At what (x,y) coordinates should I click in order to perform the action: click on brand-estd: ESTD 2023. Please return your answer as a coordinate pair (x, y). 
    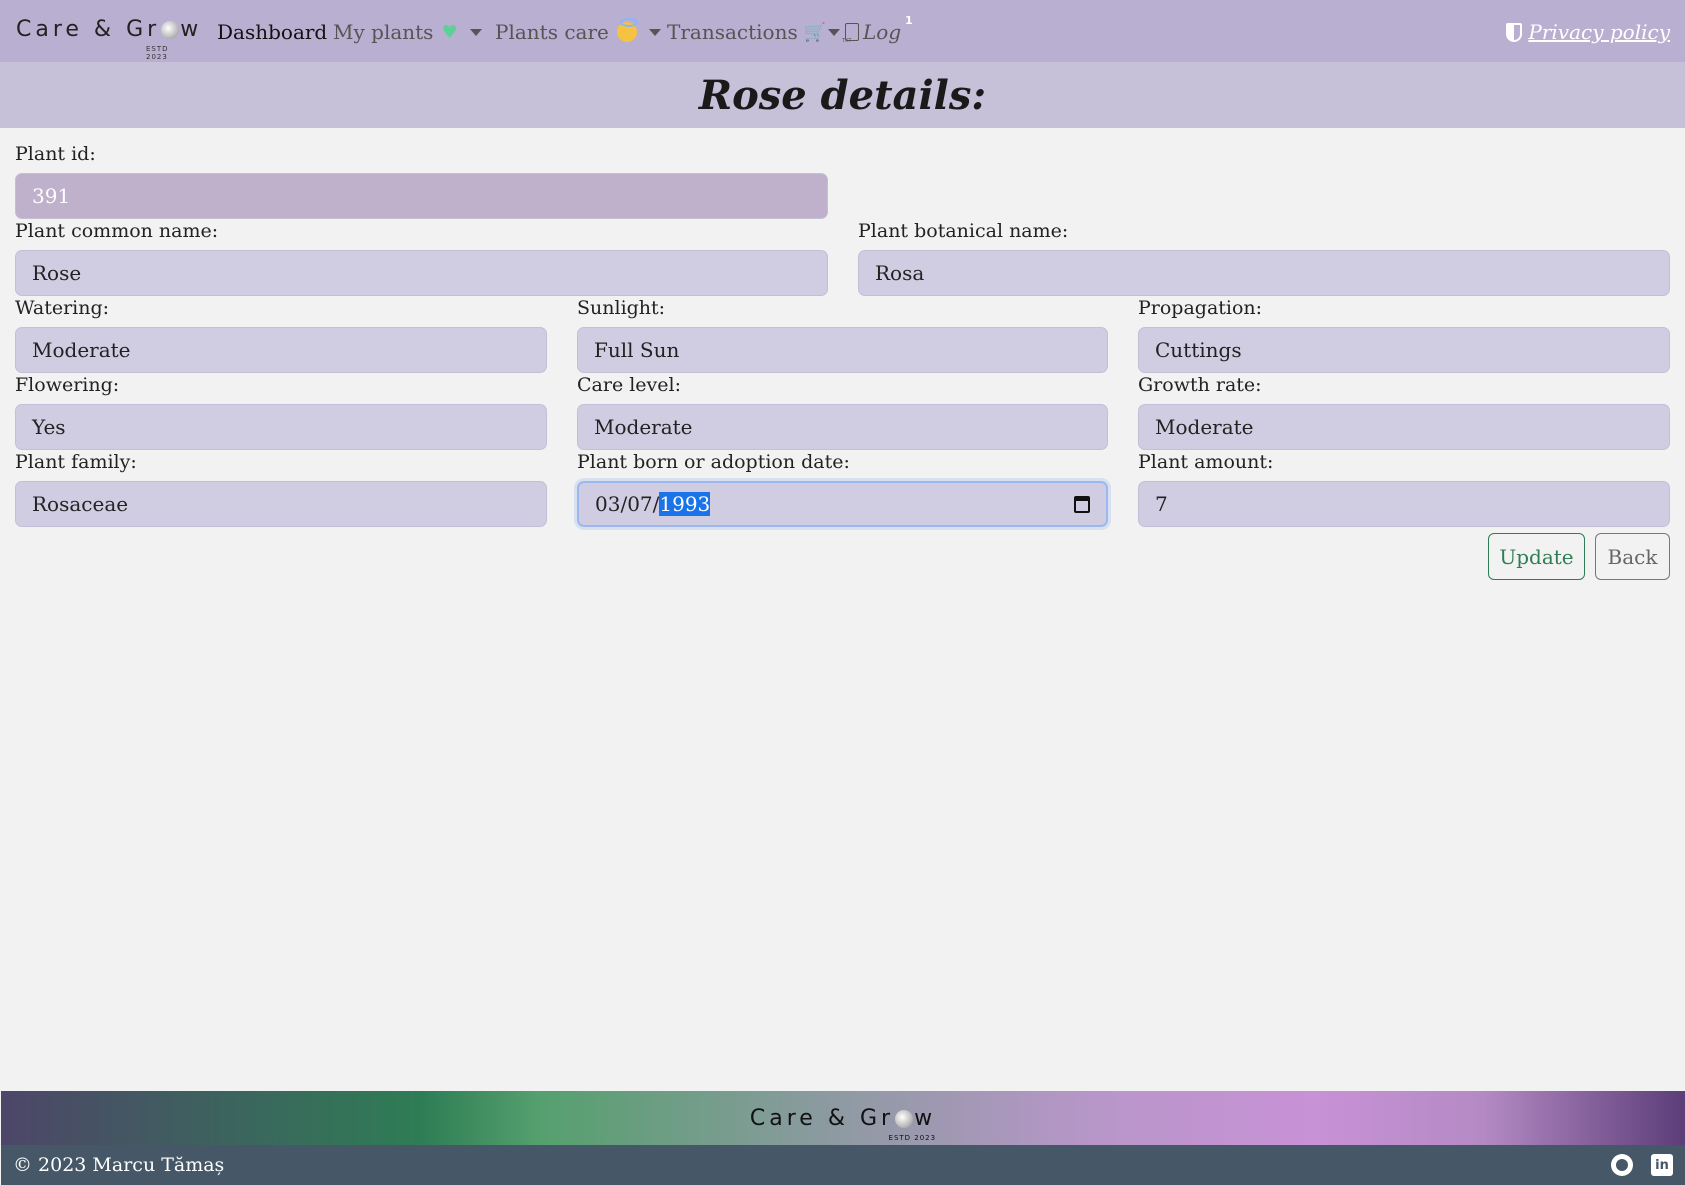
    Looking at the image, I should click on (157, 53).